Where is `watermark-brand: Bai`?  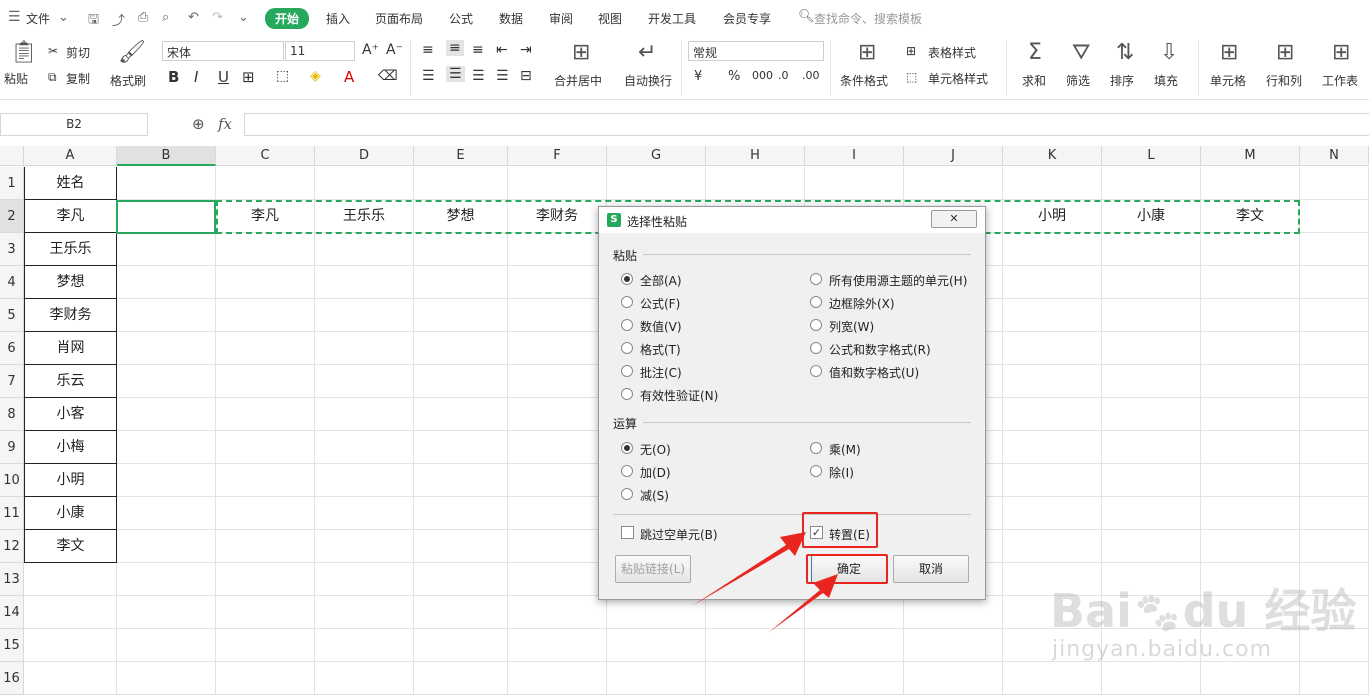
watermark-brand: Bai is located at coordinates (1091, 611).